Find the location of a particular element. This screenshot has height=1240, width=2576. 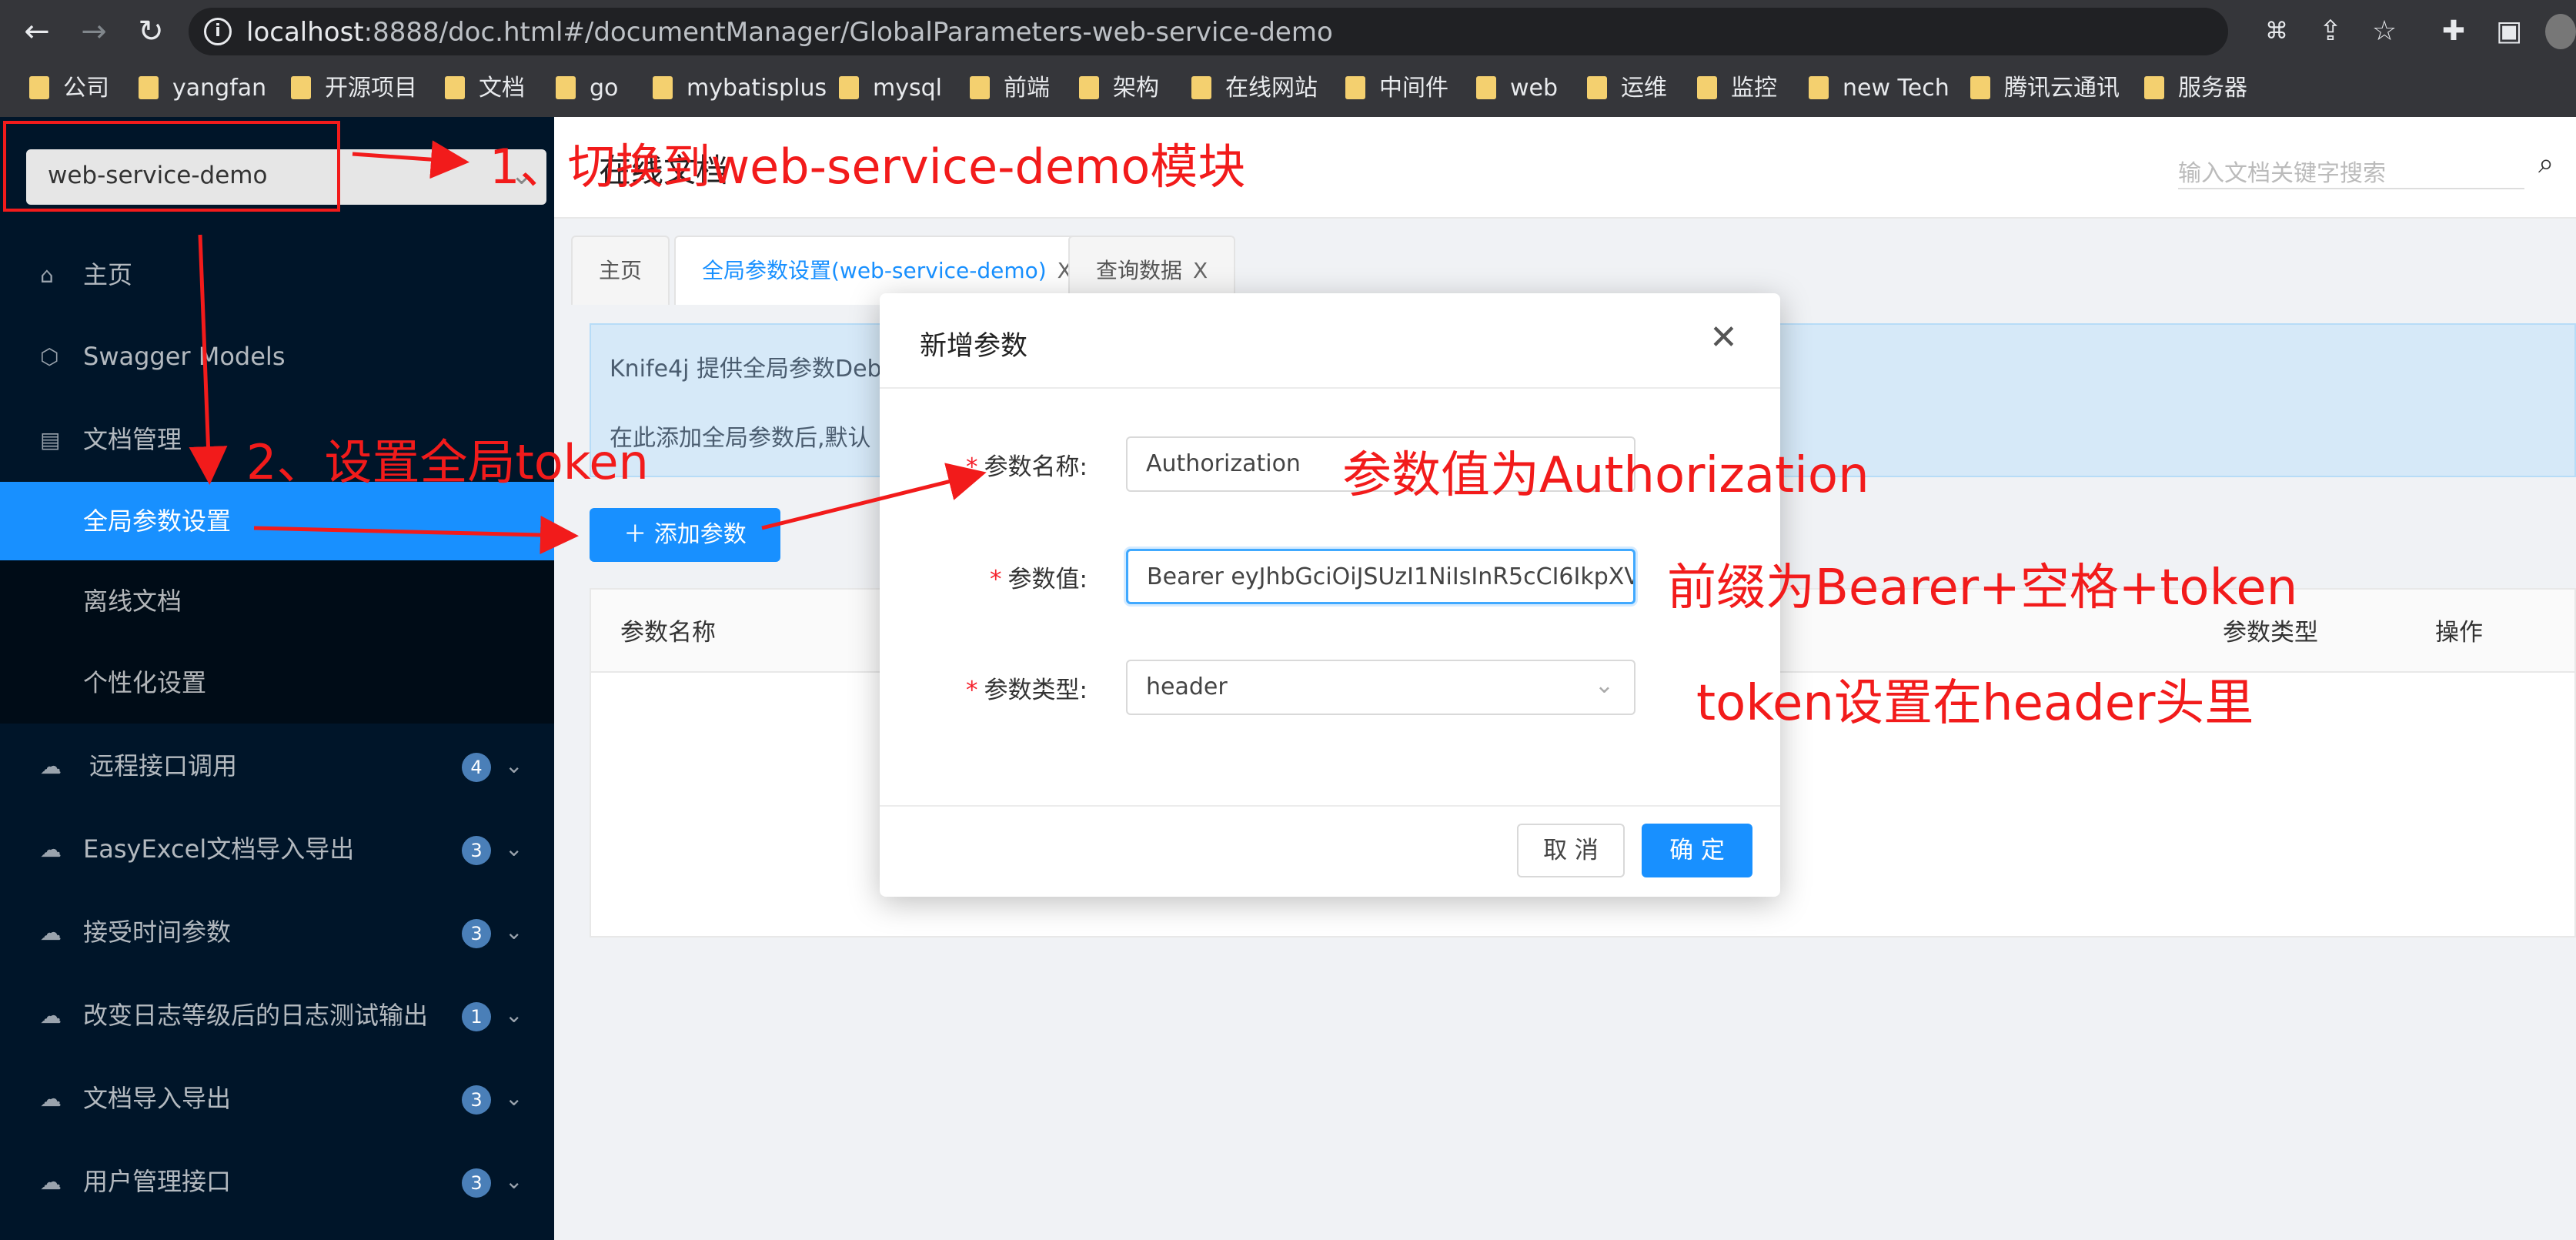

ok-button: 确 定 is located at coordinates (1697, 850).